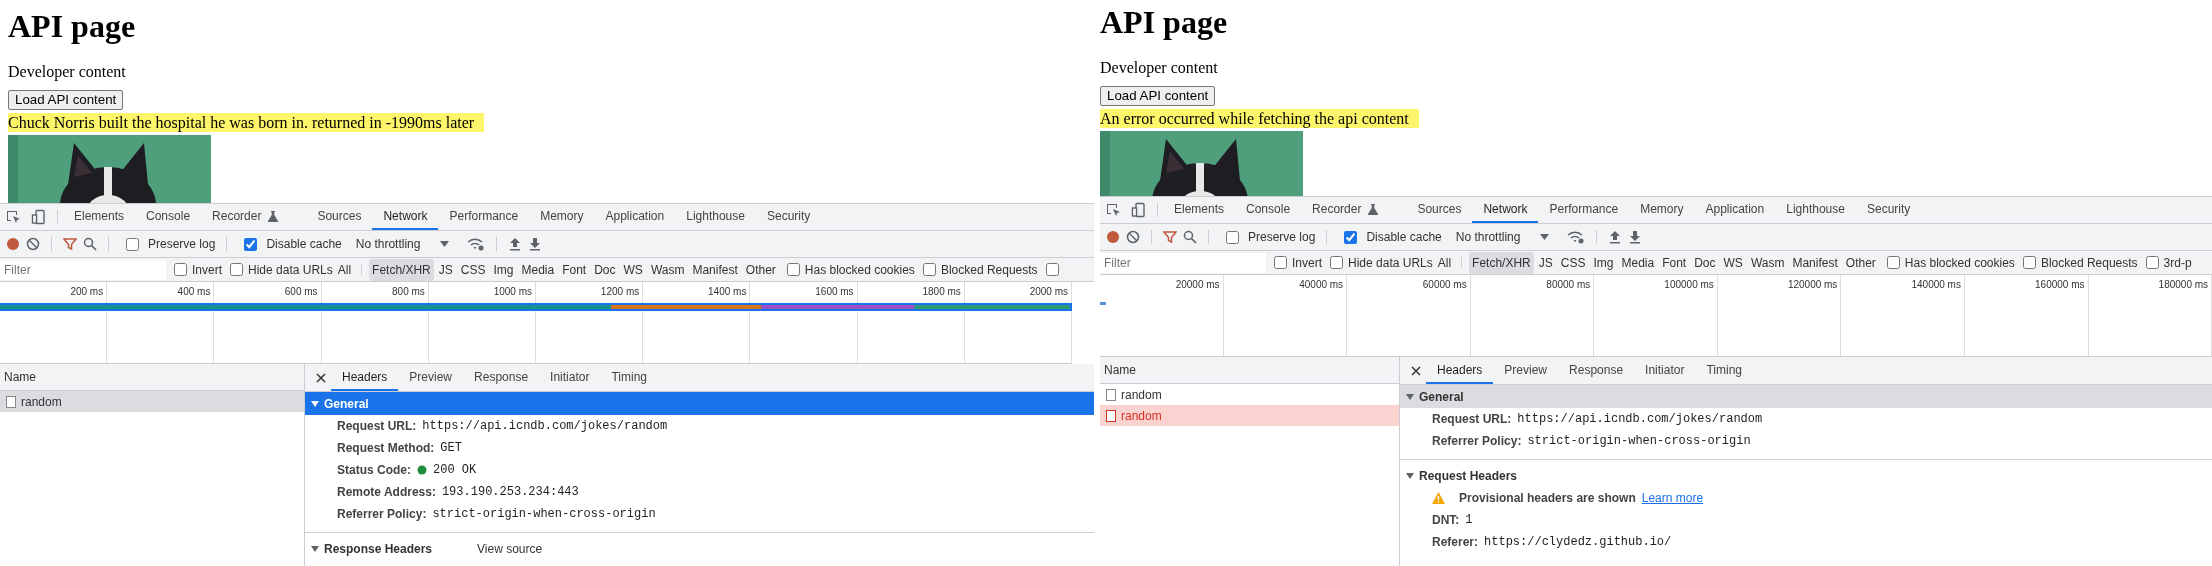  Describe the element at coordinates (510, 548) in the screenshot. I see `view-source-link: View source` at that location.